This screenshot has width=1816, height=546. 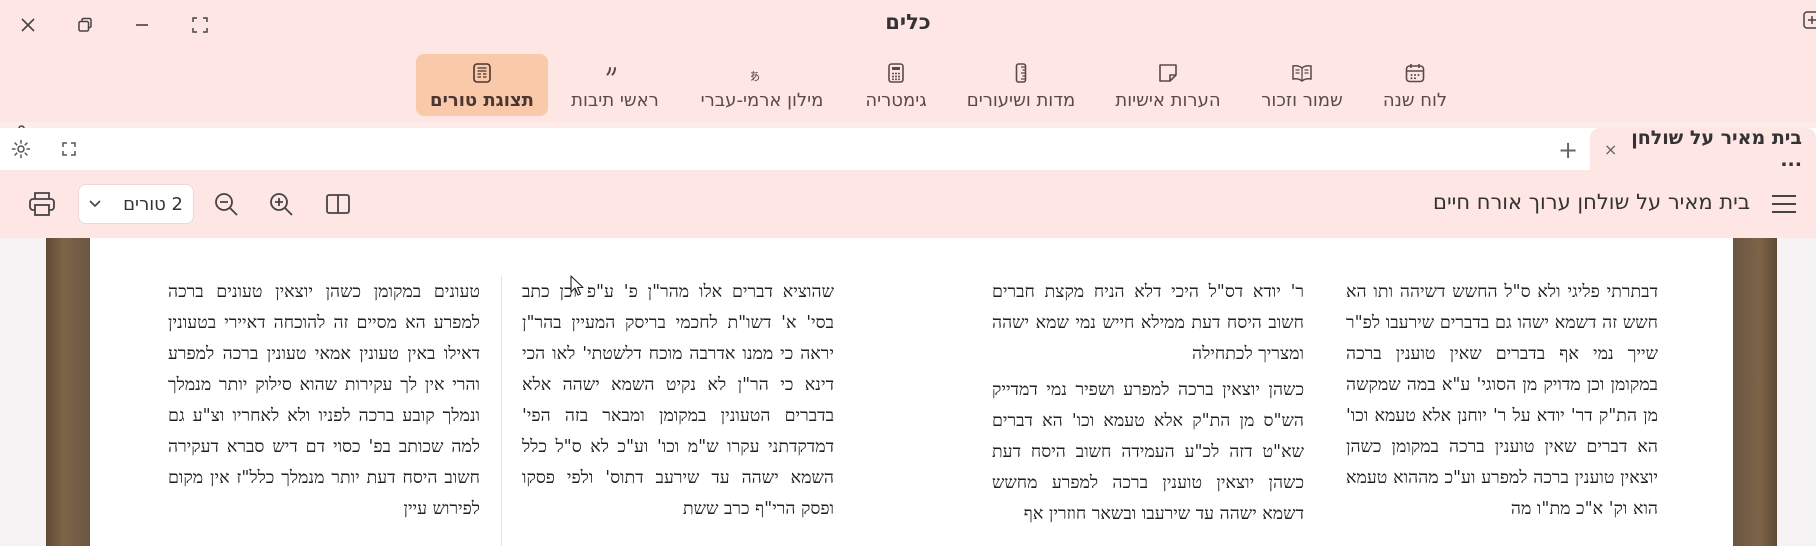 I want to click on zoom-in-icon, so click(x=281, y=204).